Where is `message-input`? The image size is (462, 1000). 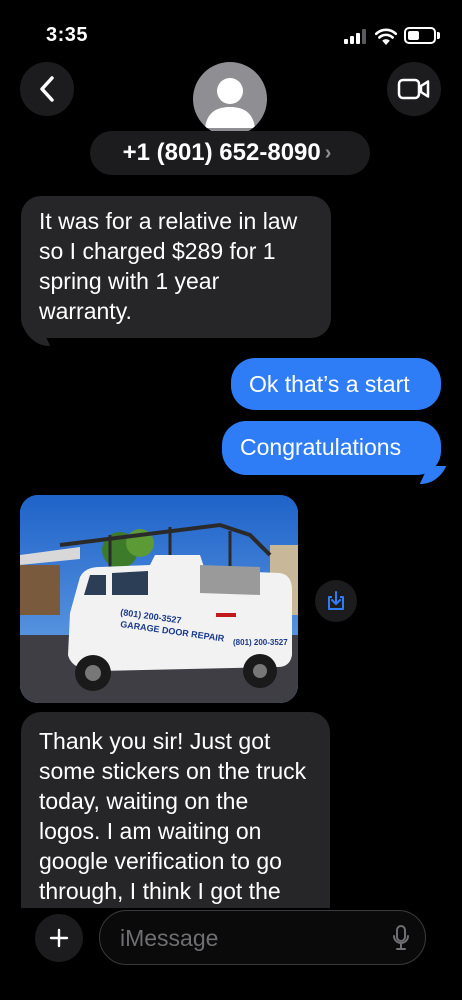
message-input is located at coordinates (250, 938).